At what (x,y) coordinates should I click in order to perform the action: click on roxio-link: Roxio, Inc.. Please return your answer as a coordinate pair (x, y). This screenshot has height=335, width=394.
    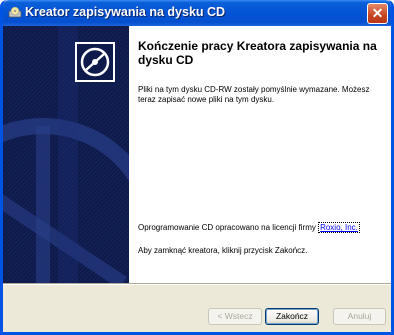
    Looking at the image, I should click on (339, 227).